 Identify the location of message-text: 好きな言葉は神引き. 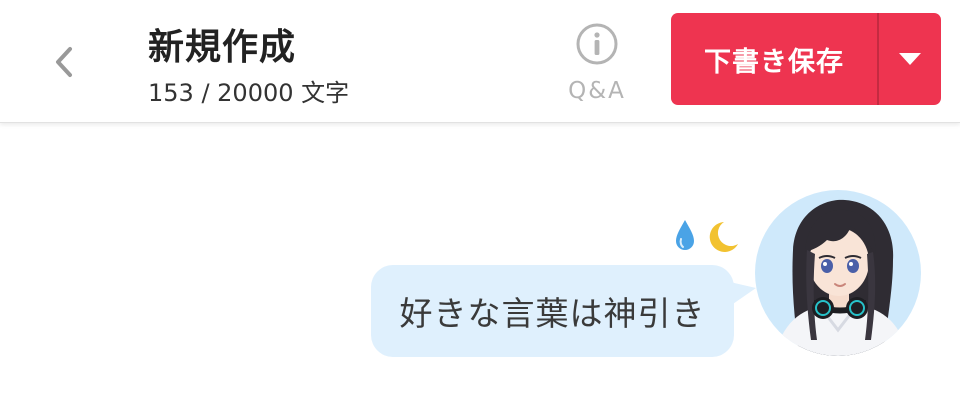
(552, 313).